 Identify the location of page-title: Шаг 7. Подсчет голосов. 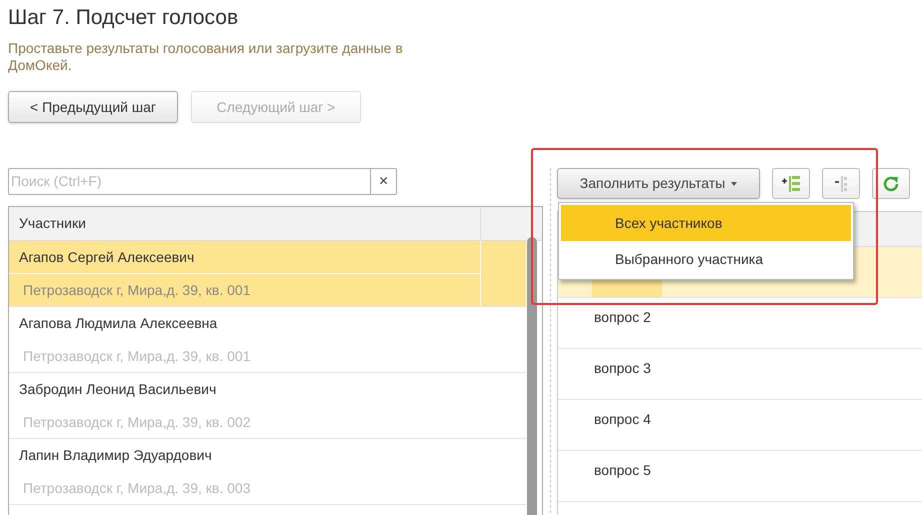
(123, 18).